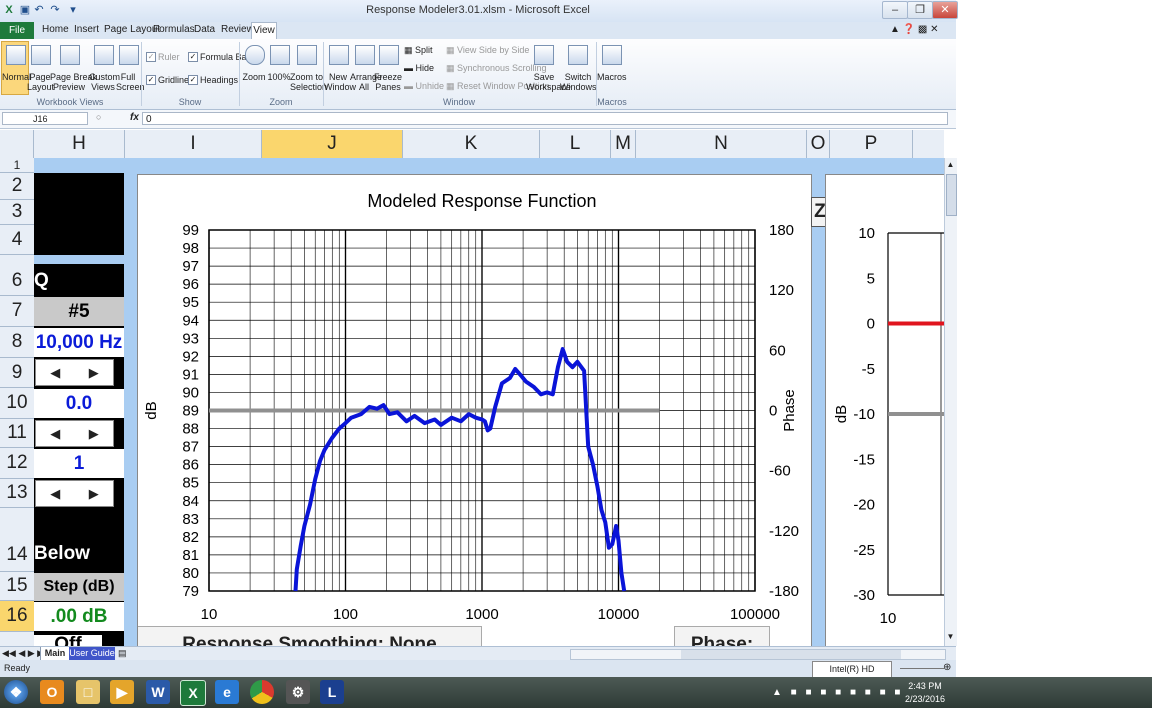 This screenshot has width=1152, height=708. Describe the element at coordinates (332, 144) in the screenshot. I see `column-header-j: J` at that location.